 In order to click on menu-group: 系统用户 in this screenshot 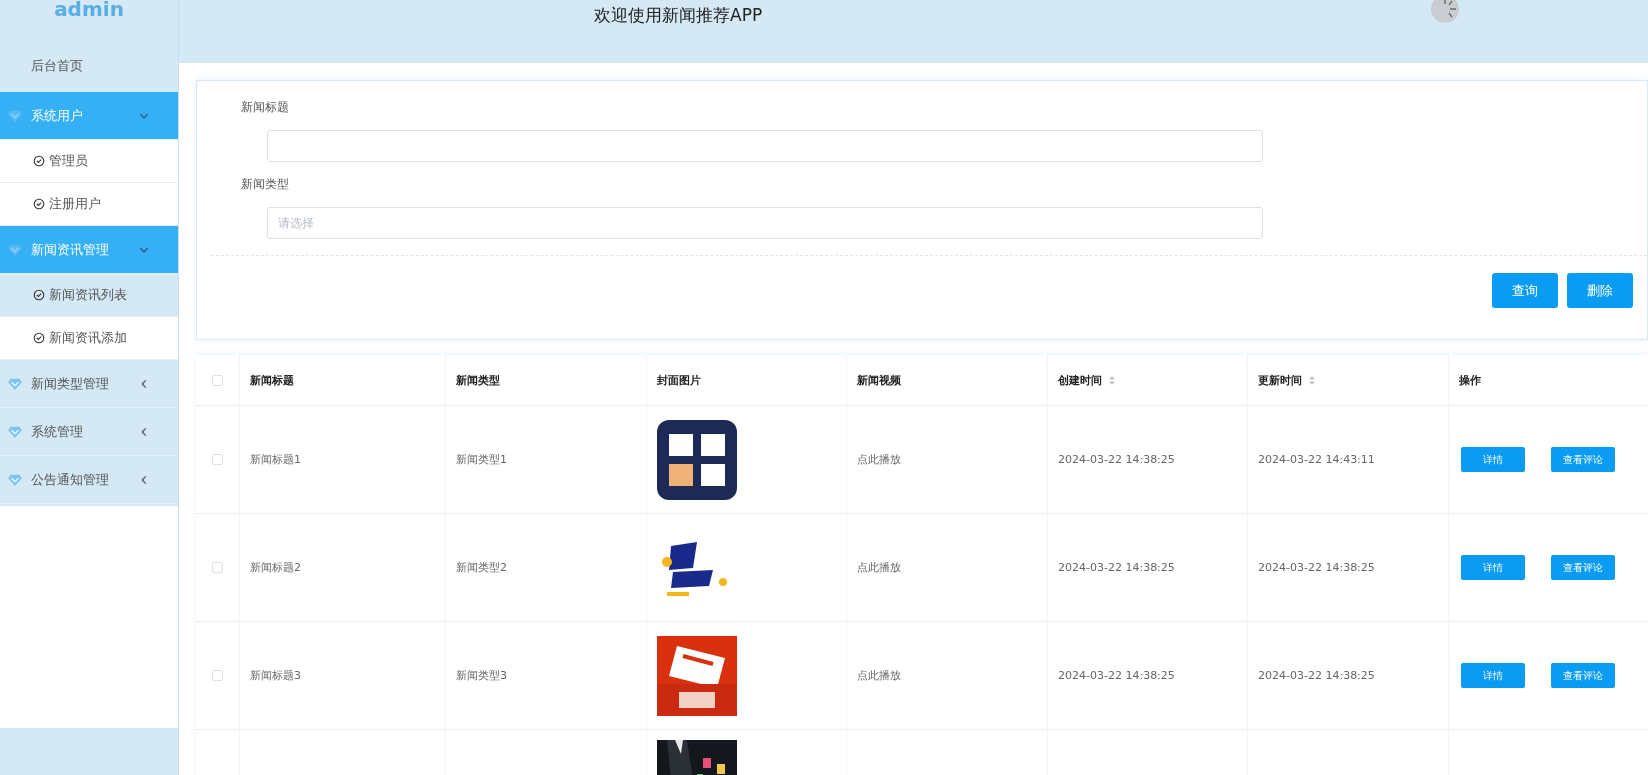, I will do `click(89, 116)`.